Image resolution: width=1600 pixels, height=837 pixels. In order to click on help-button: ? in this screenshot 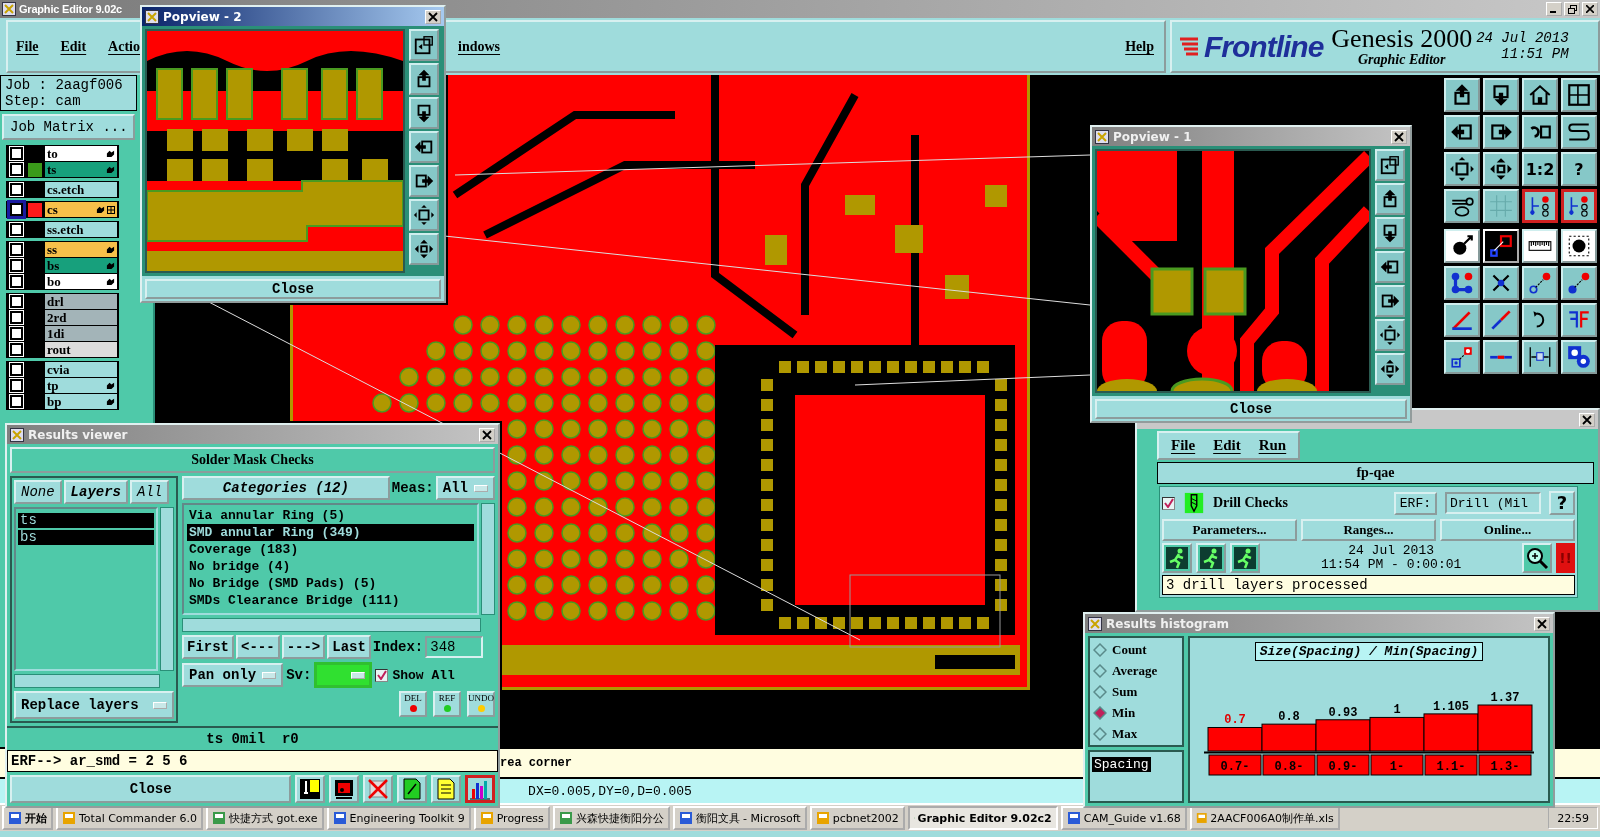, I will do `click(1562, 503)`.